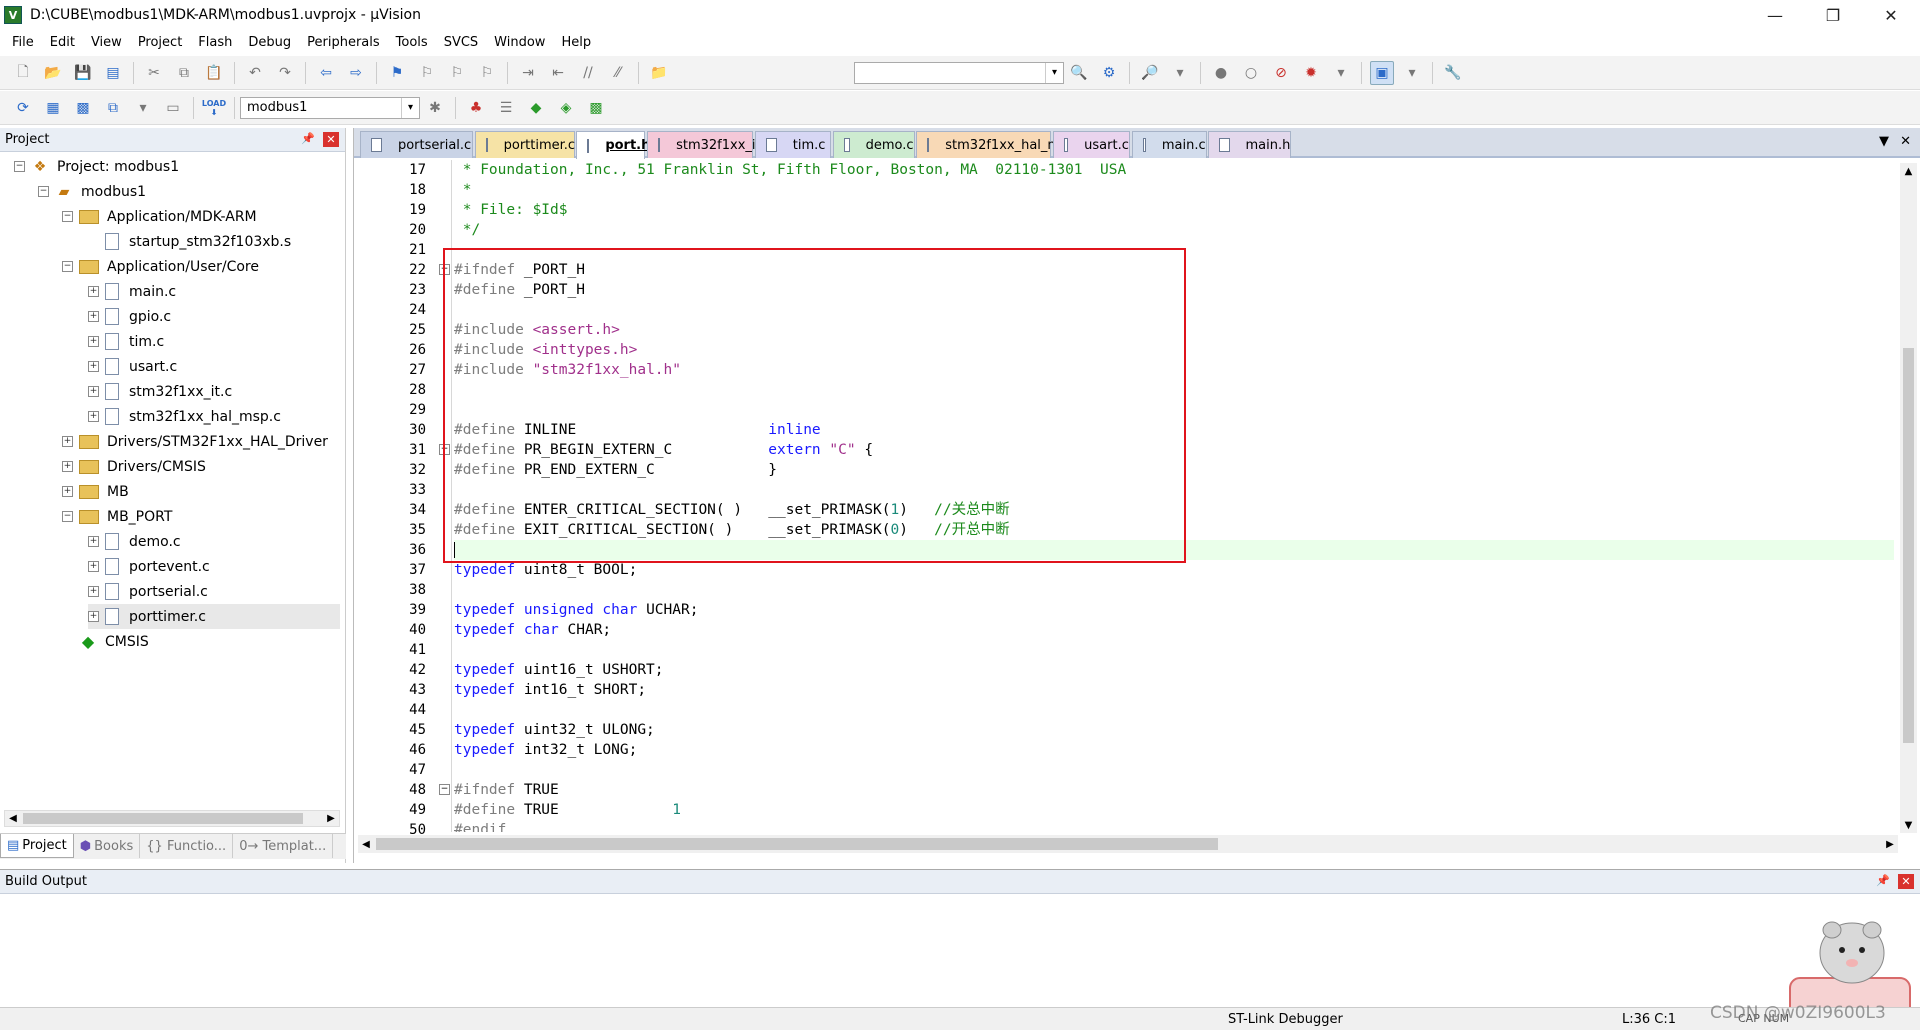  I want to click on nav-forward-icon: ⇨, so click(356, 73).